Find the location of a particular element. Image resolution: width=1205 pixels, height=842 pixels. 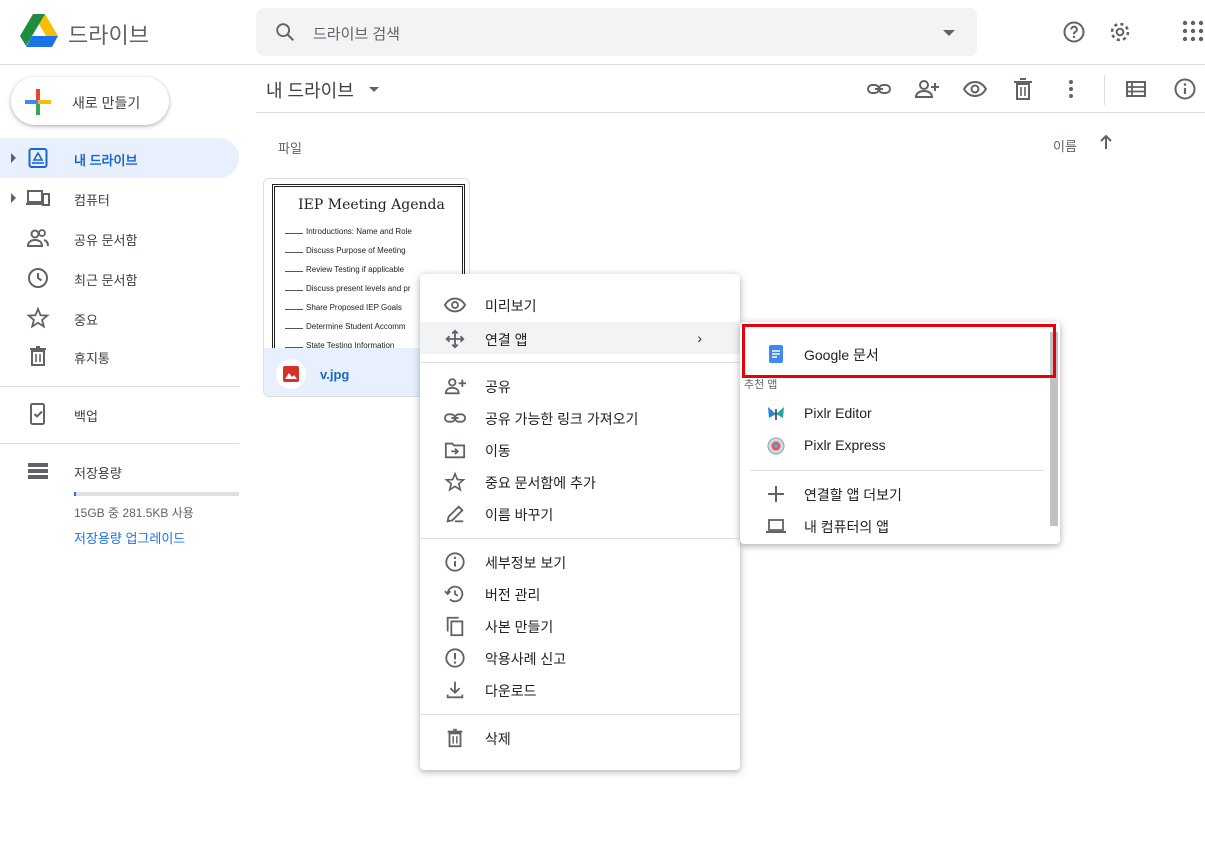

breadcrumb-dropdown-icon is located at coordinates (374, 89).